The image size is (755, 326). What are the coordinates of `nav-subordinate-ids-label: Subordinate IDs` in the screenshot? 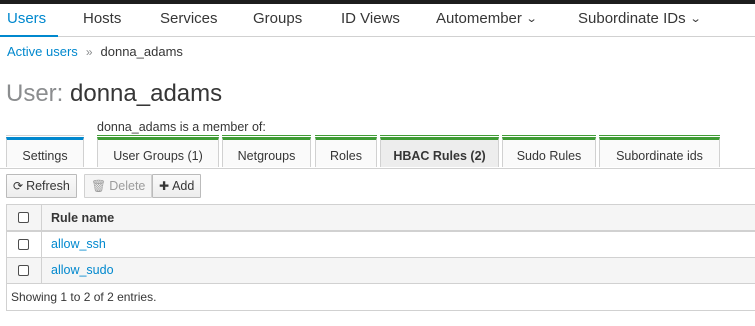 It's located at (632, 18).